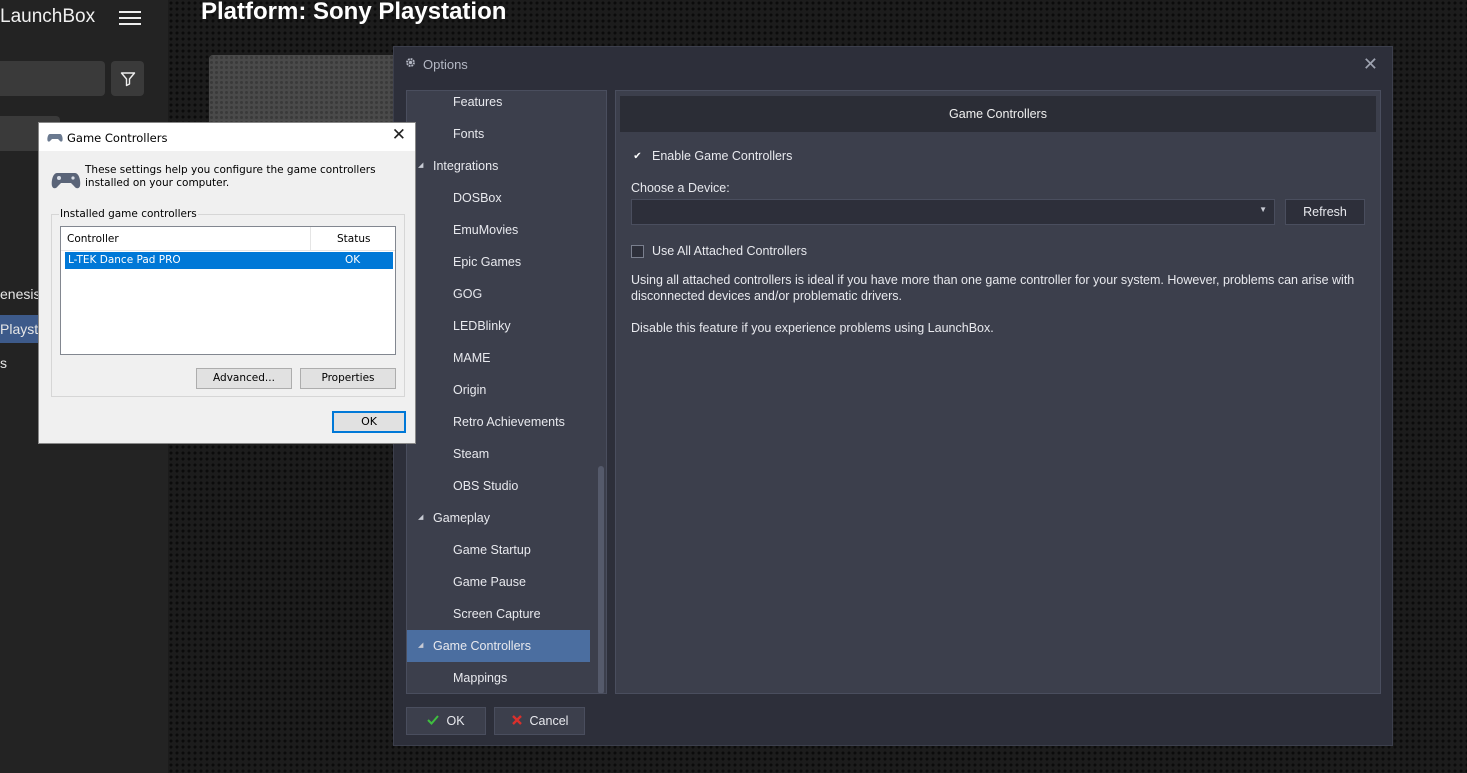  I want to click on nav-item-dosbox: DOSBox, so click(498, 198).